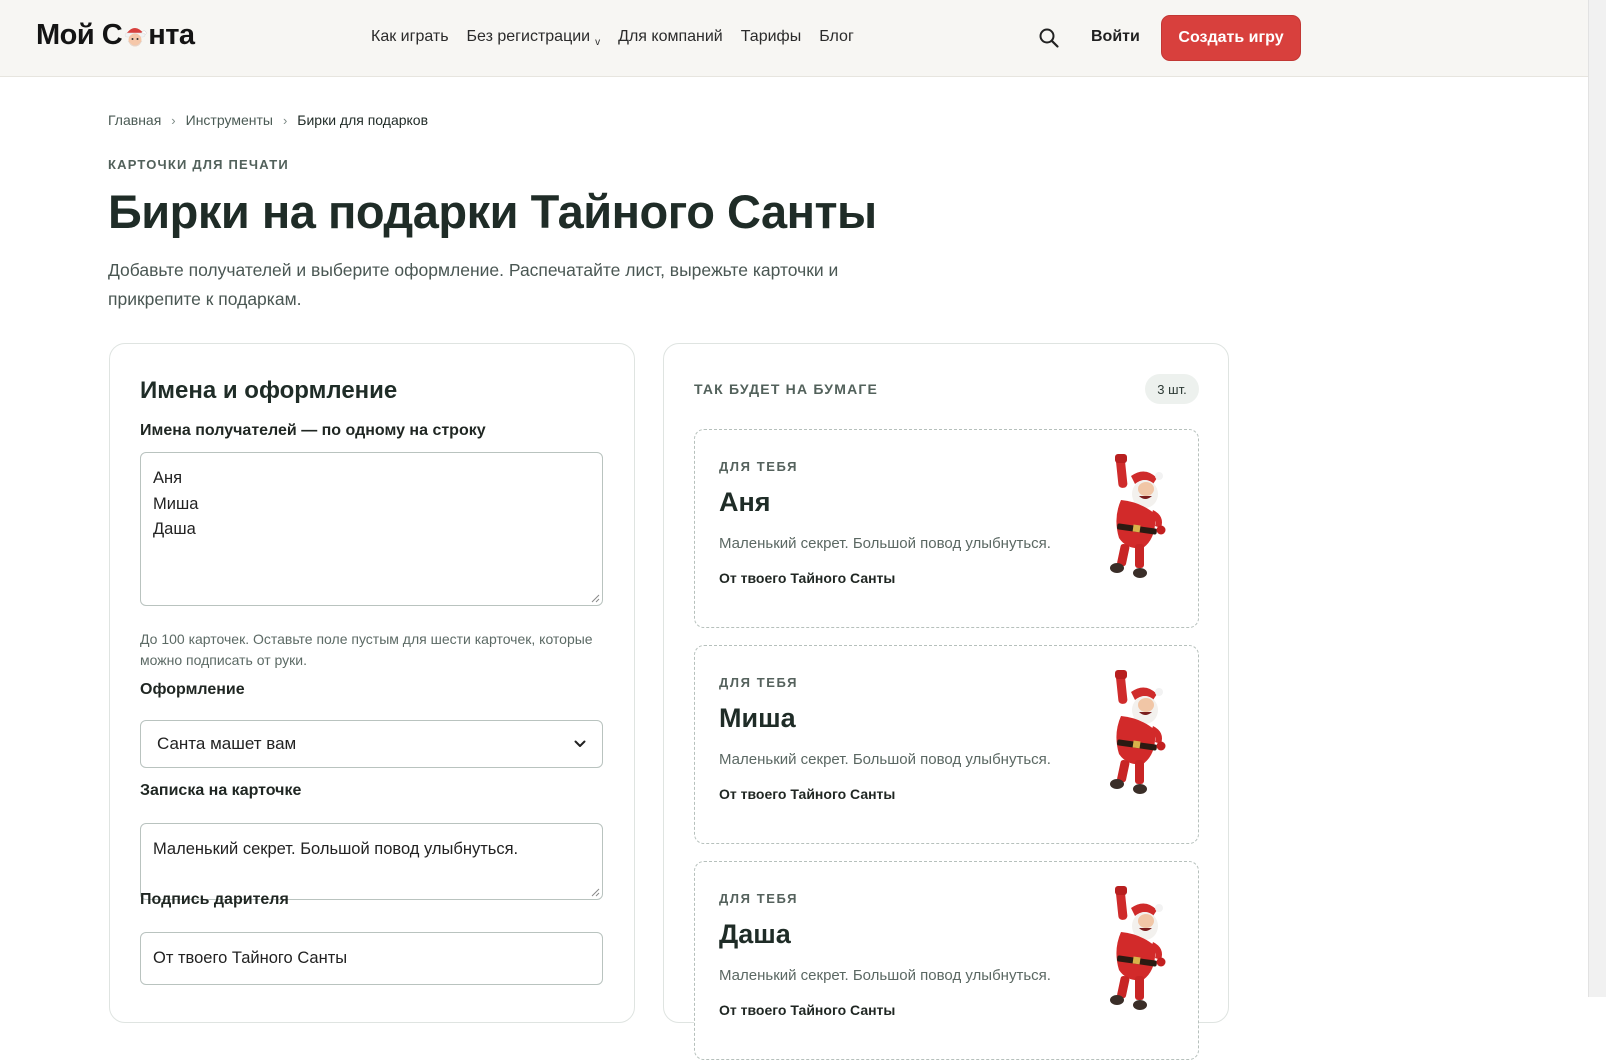 This screenshot has width=1606, height=1060. I want to click on breadcrumb-home: Главная, so click(134, 120).